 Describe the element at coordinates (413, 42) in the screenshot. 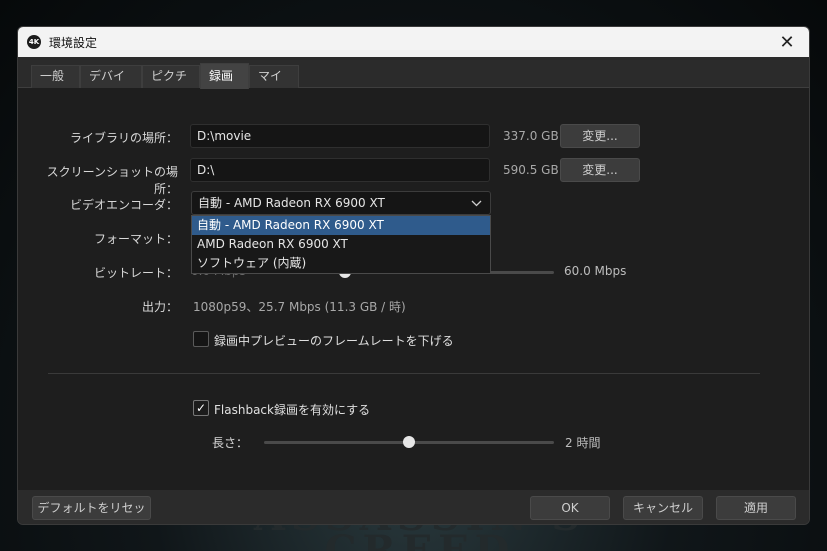

I see `title-bar: 4K 環境設定 ✕` at that location.